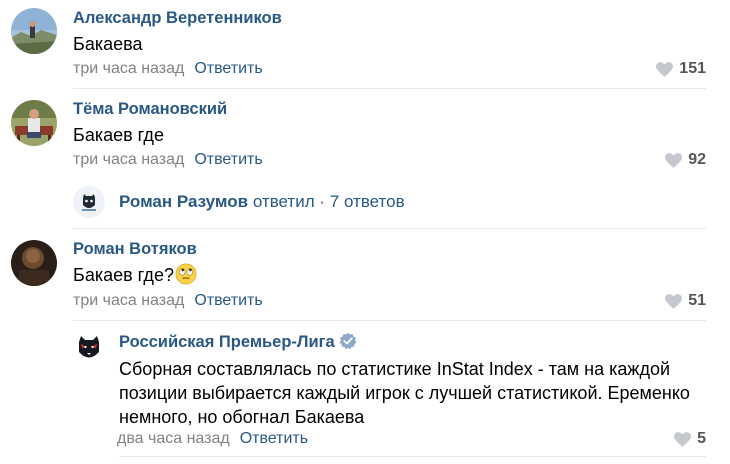 The width and height of the screenshot is (730, 464). What do you see at coordinates (89, 348) in the screenshot?
I see `avatar-rpl-bear-logo` at bounding box center [89, 348].